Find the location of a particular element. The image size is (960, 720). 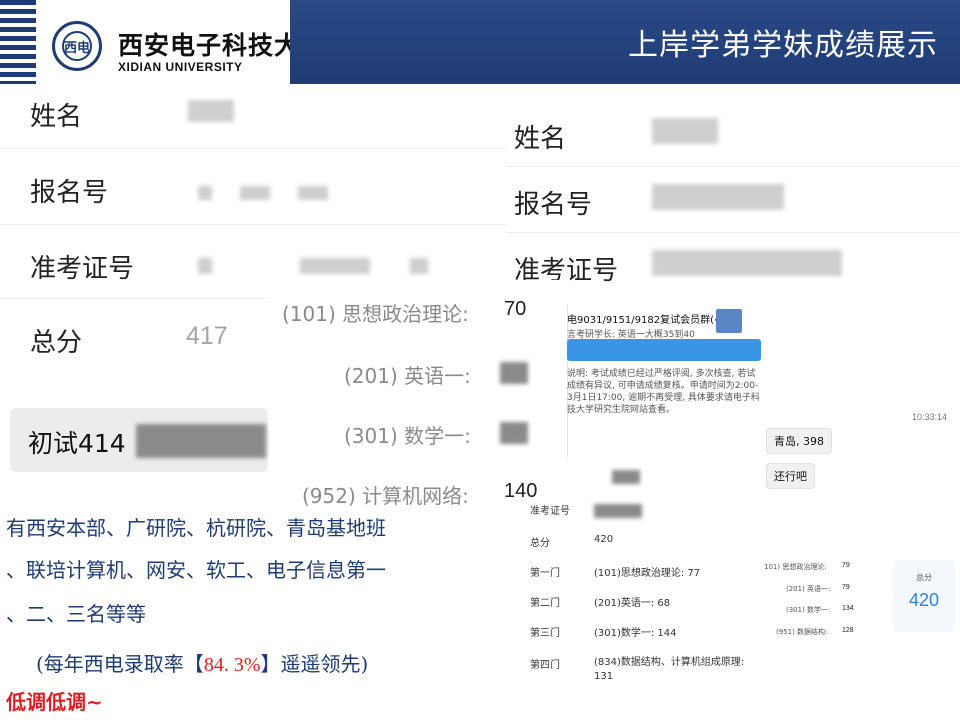

note-prefix: (每年西电录取率【 is located at coordinates (120, 664).